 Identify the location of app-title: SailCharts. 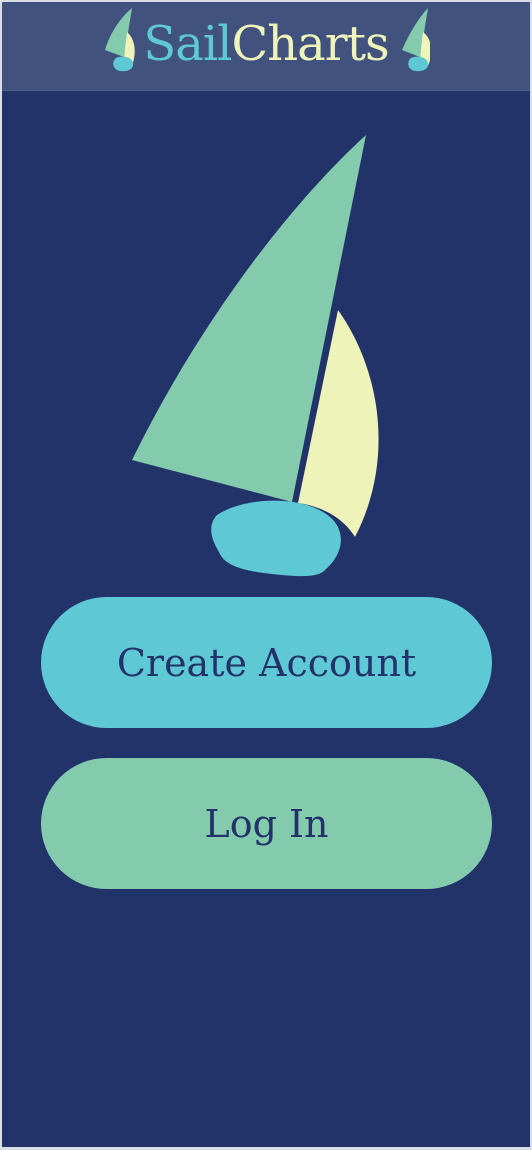
(266, 44).